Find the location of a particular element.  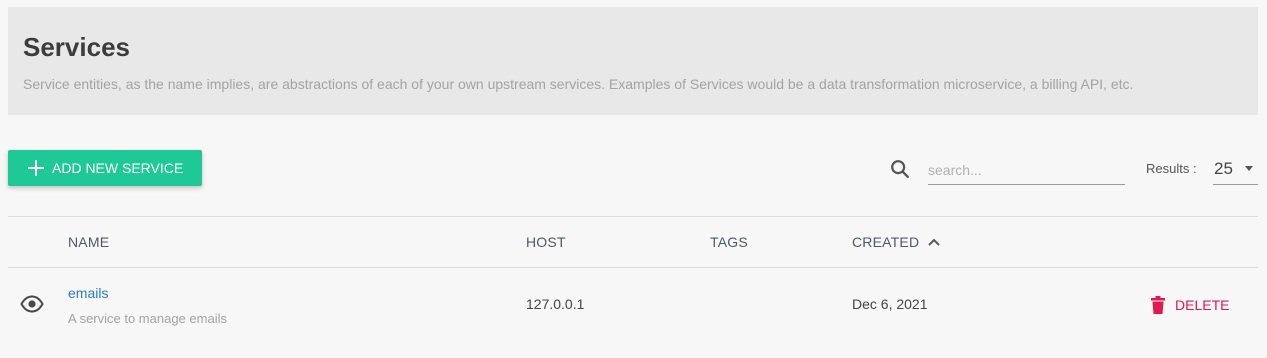

service-name-link: emails is located at coordinates (88, 293).